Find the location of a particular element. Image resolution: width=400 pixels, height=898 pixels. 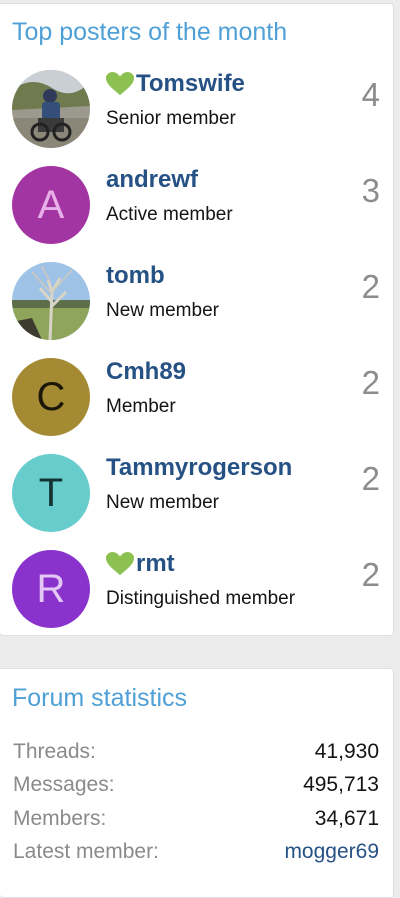

username: Tomswife is located at coordinates (175, 84).